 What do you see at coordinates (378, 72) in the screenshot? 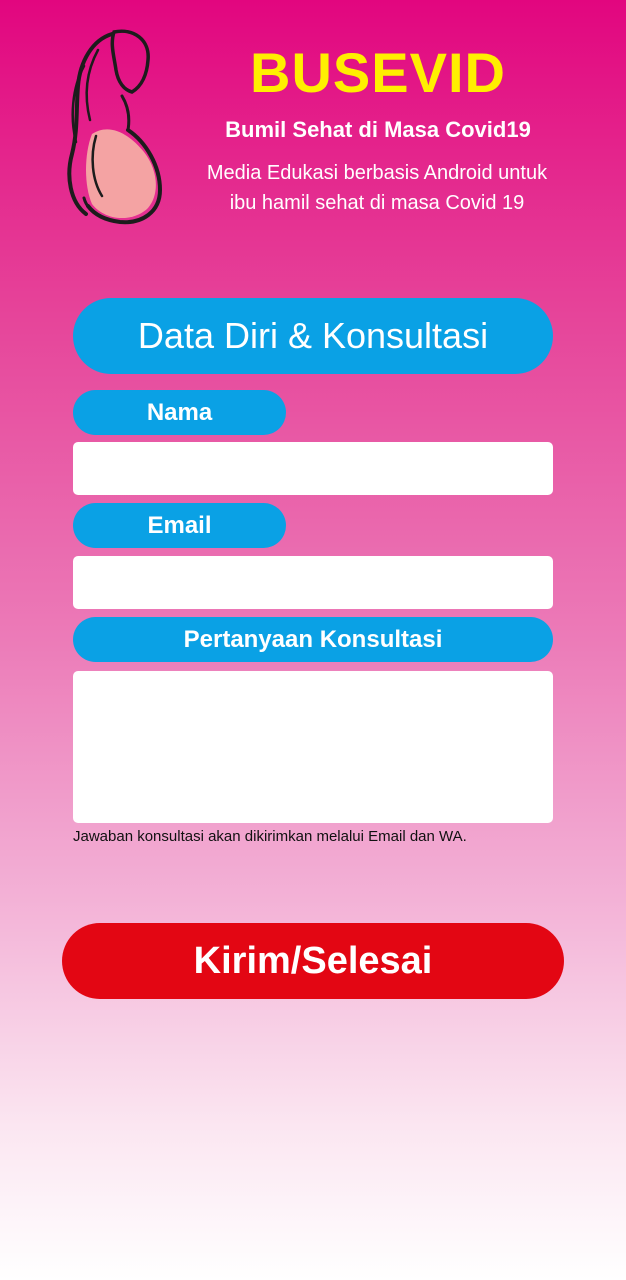
I see `app-title: BUSEVID` at bounding box center [378, 72].